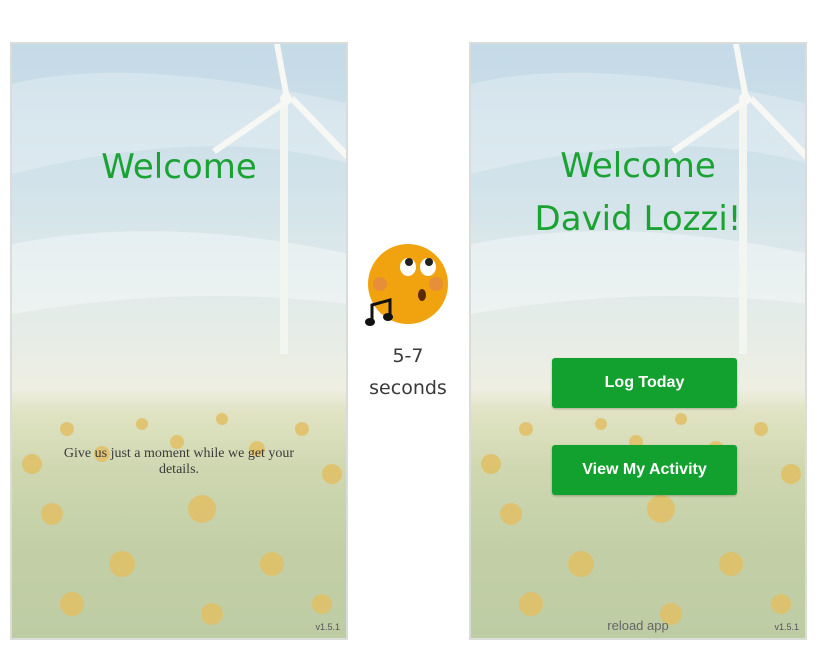 The image size is (820, 656). I want to click on user-name-title: David Lozzi!, so click(638, 219).